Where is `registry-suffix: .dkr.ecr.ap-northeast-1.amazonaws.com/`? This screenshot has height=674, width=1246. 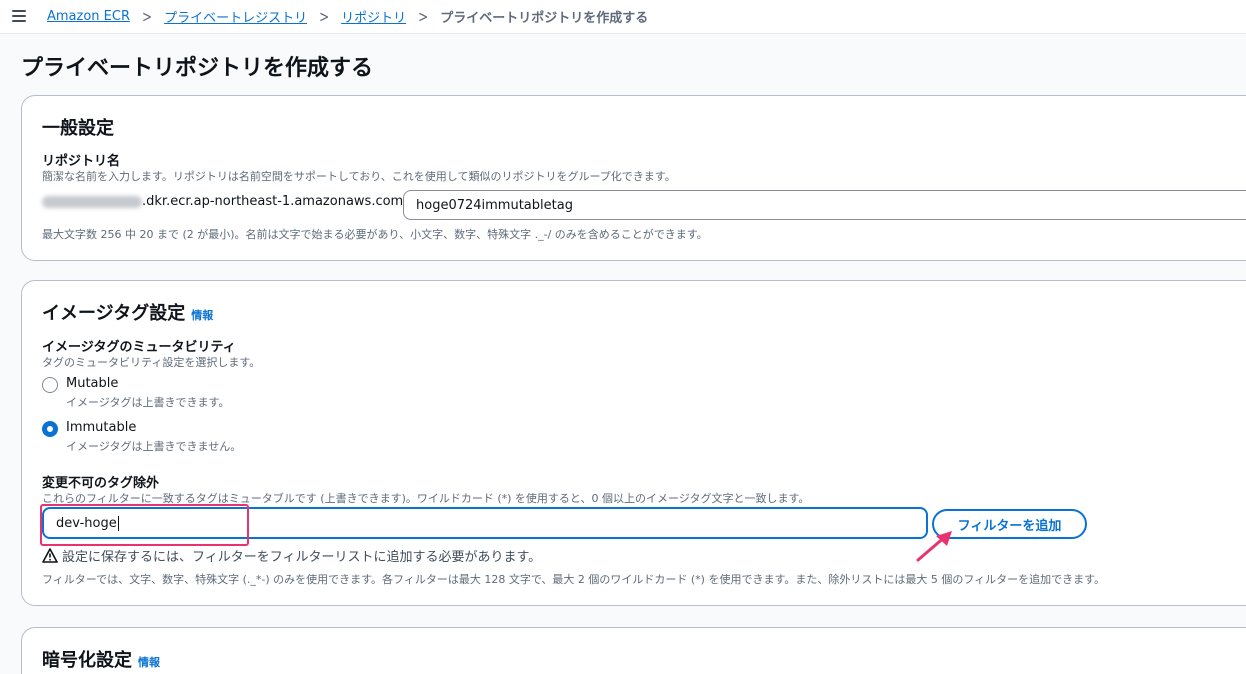
registry-suffix: .dkr.ecr.ap-northeast-1.amazonaws.com/ is located at coordinates (275, 201).